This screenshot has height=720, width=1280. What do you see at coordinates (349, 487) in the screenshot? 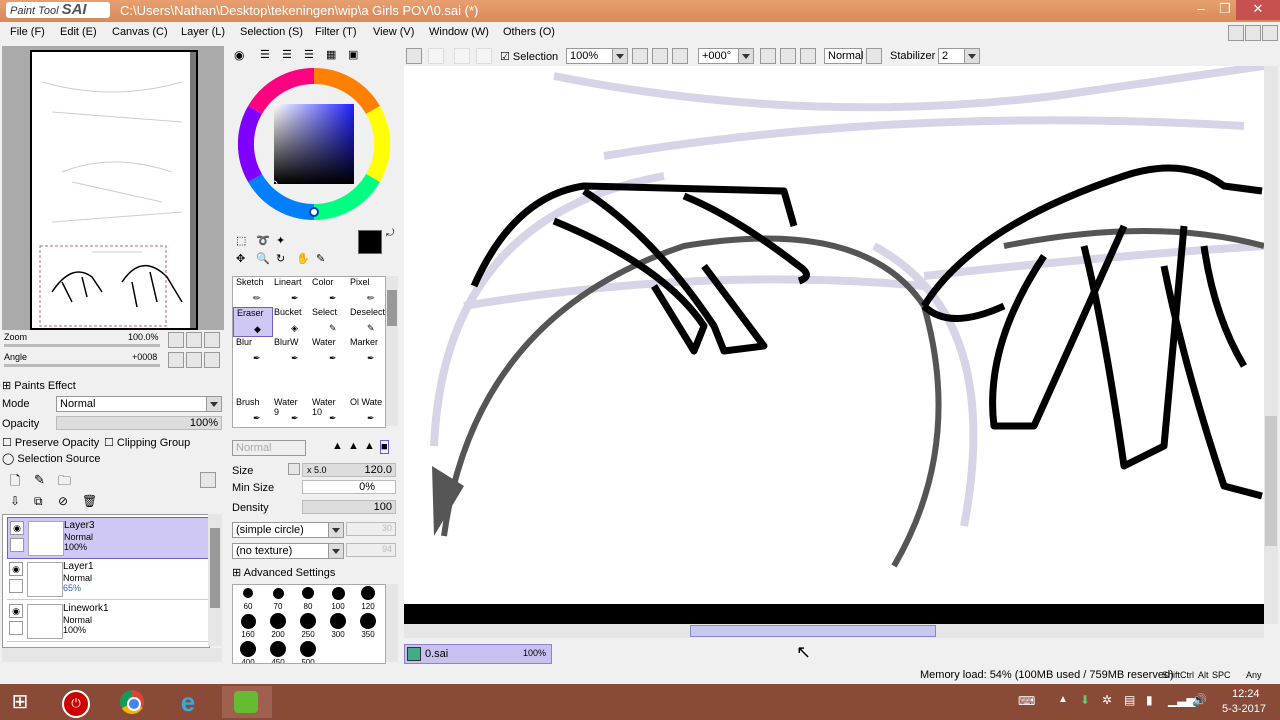
I see `min-size-slider: 0%` at bounding box center [349, 487].